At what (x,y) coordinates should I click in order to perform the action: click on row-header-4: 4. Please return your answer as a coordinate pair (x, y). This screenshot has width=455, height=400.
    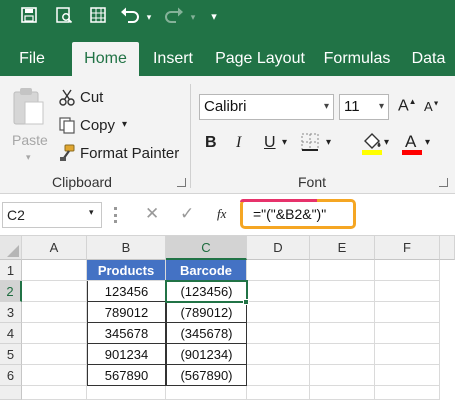
    Looking at the image, I should click on (11, 333).